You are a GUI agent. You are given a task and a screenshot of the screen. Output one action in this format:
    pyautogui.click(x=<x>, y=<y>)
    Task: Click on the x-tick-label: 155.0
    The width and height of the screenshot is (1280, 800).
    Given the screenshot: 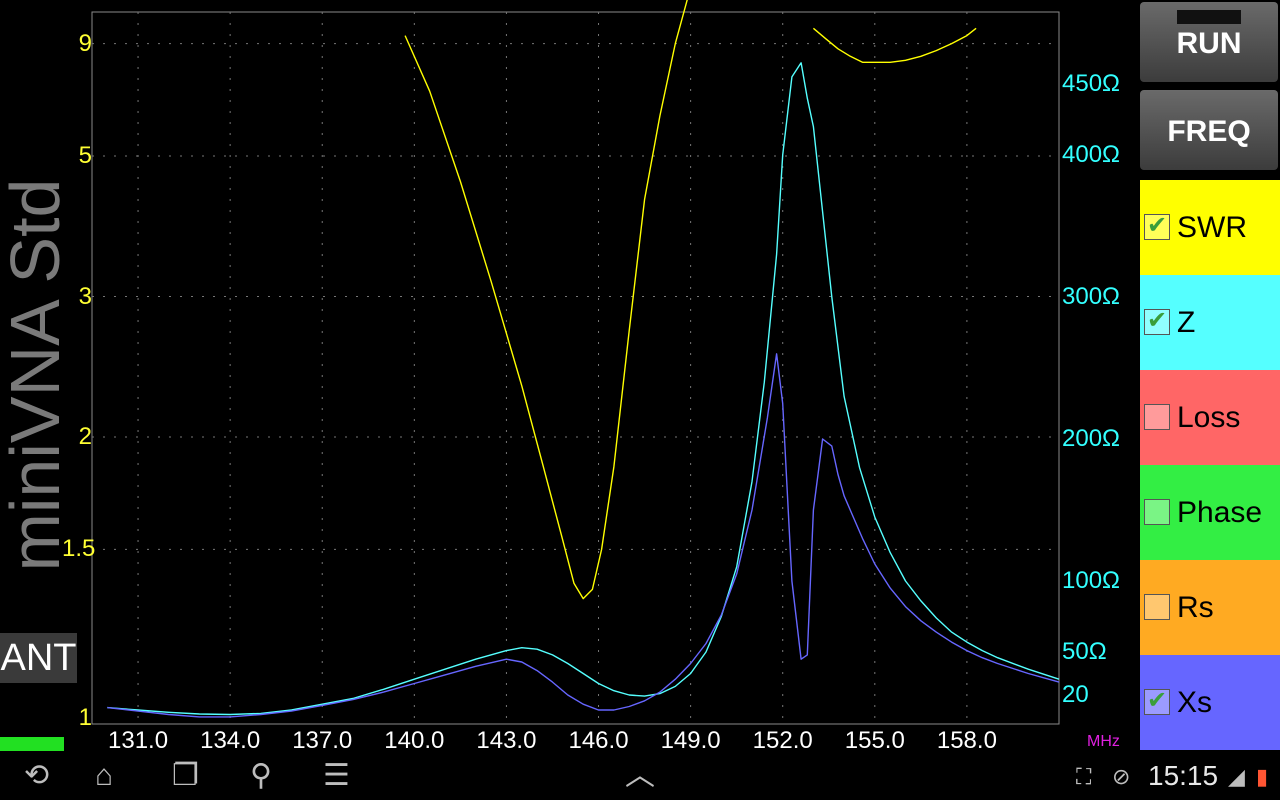 What is the action you would take?
    pyautogui.click(x=874, y=740)
    